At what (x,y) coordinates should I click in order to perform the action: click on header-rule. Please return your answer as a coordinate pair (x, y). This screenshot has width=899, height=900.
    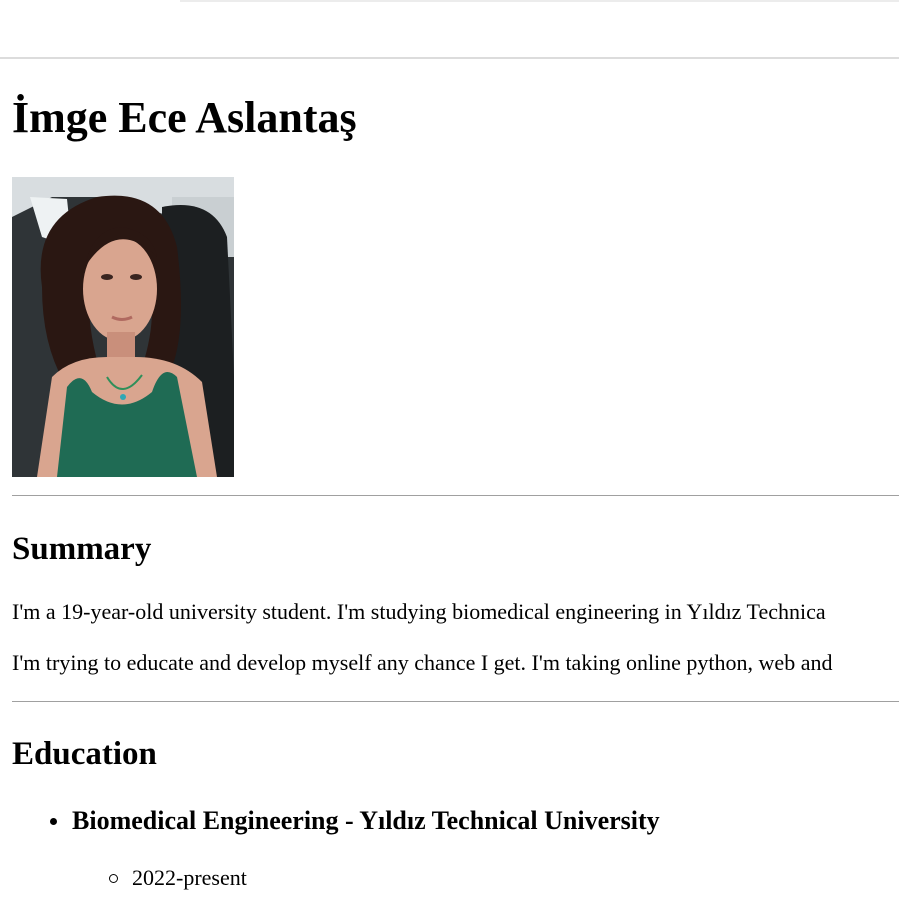
    Looking at the image, I should click on (449, 58).